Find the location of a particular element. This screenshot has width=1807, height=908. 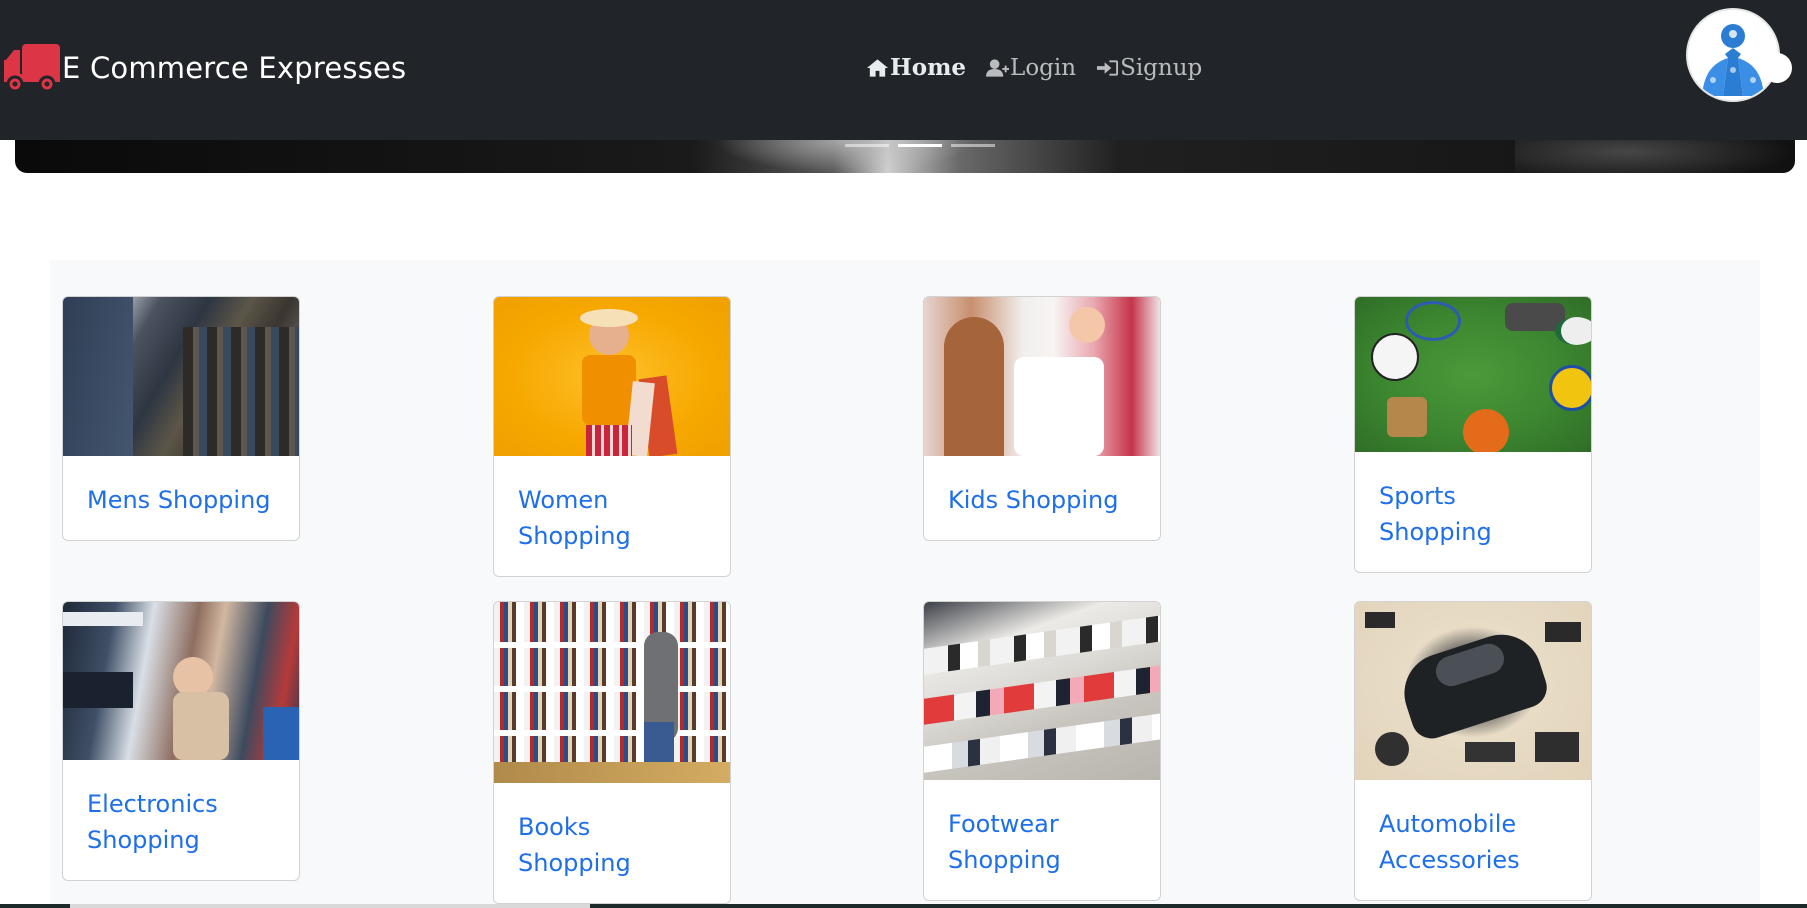

nav-home: Home is located at coordinates (916, 67).